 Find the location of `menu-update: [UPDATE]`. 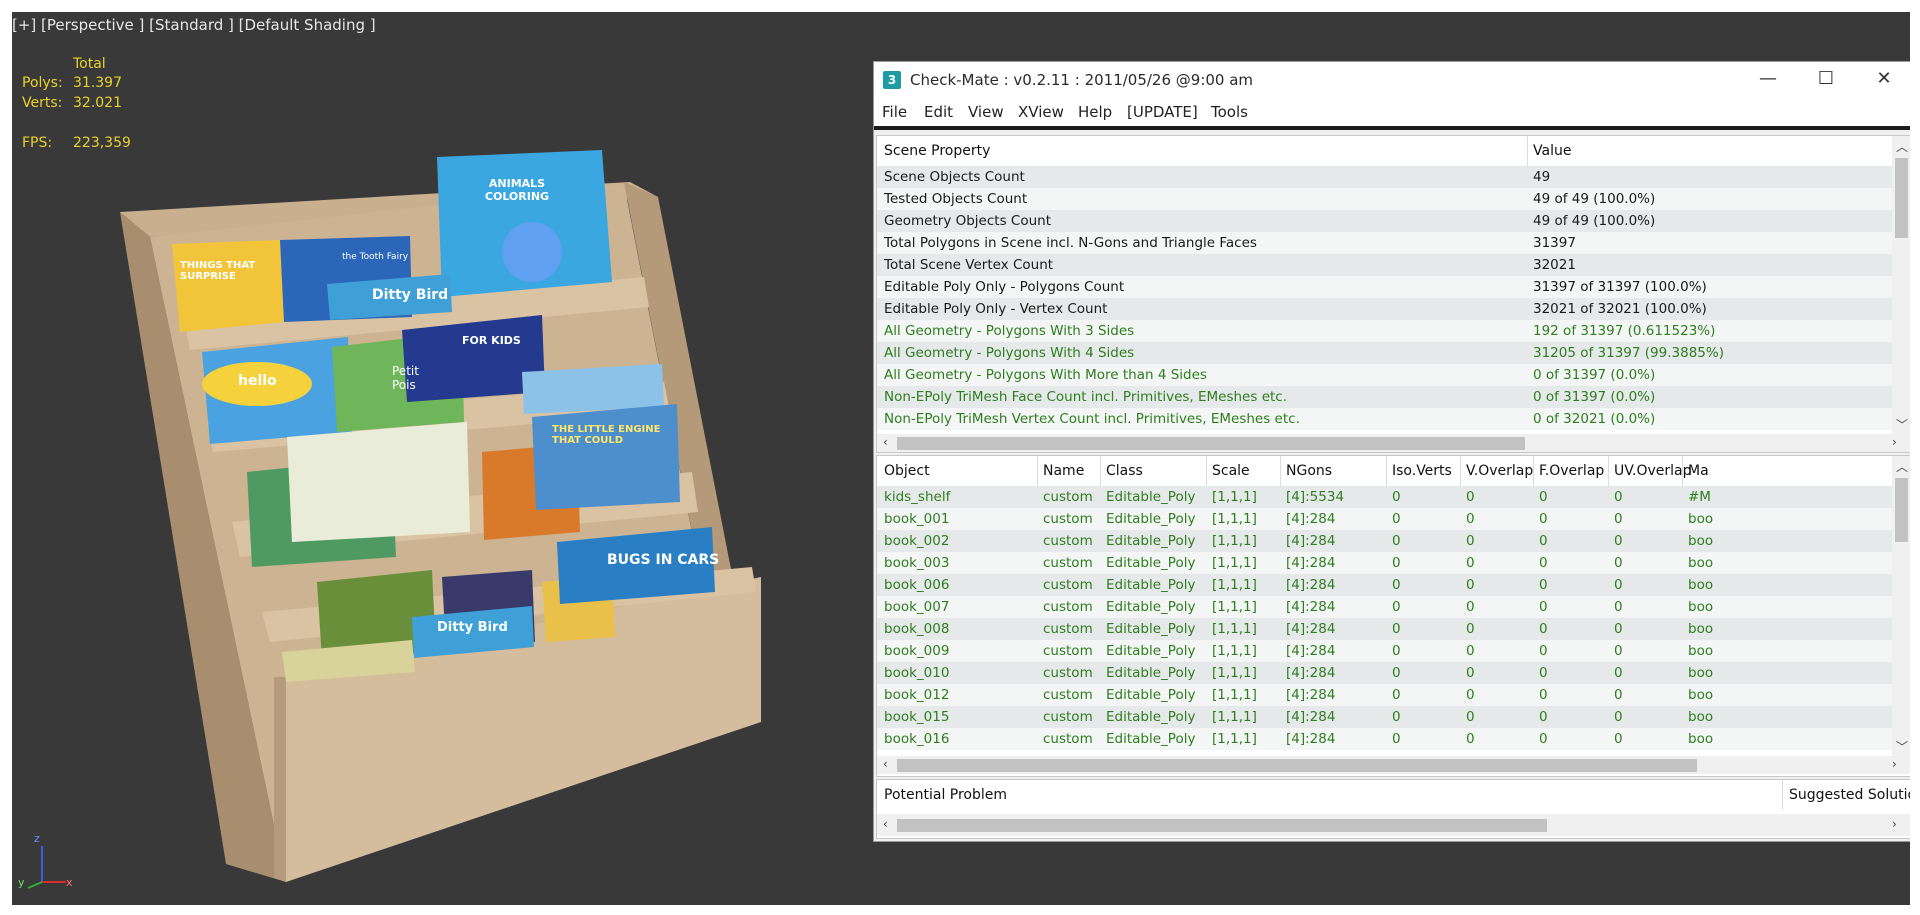

menu-update: [UPDATE] is located at coordinates (1162, 112).